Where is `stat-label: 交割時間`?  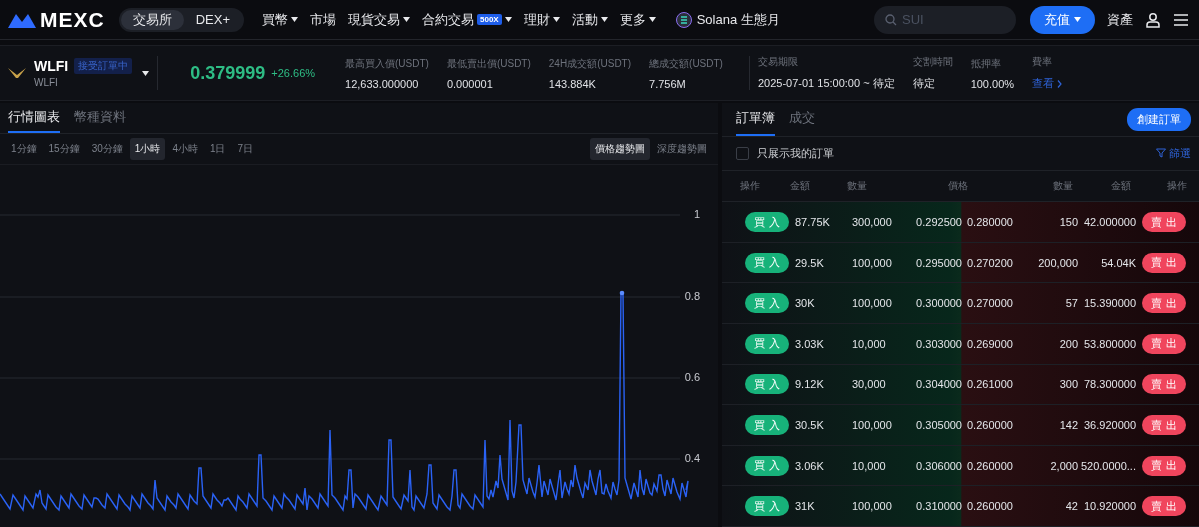
stat-label: 交割時間 is located at coordinates (932, 62).